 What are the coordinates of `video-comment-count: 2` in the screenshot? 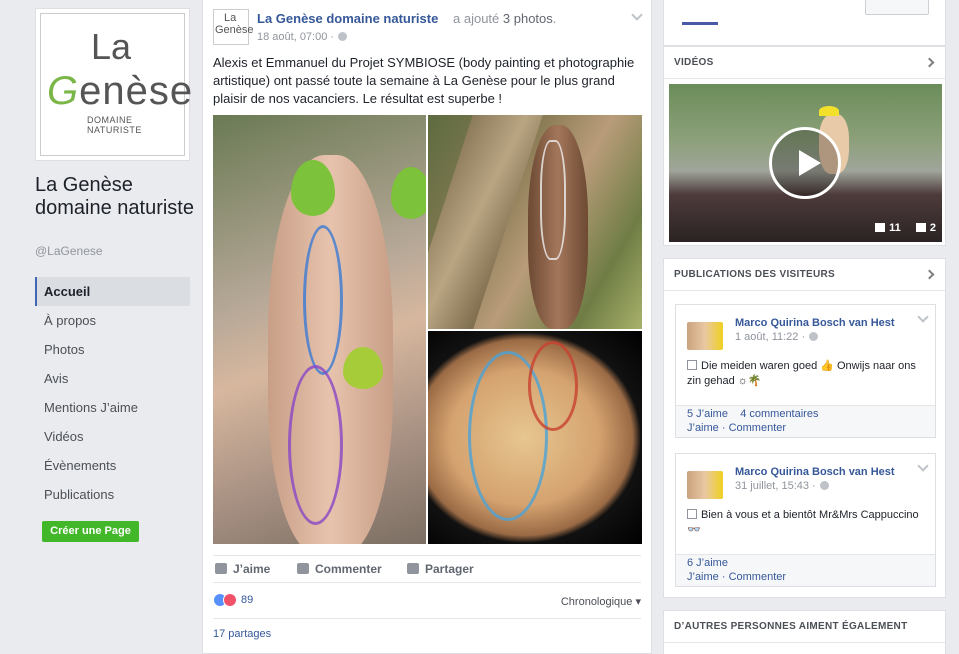 It's located at (932, 228).